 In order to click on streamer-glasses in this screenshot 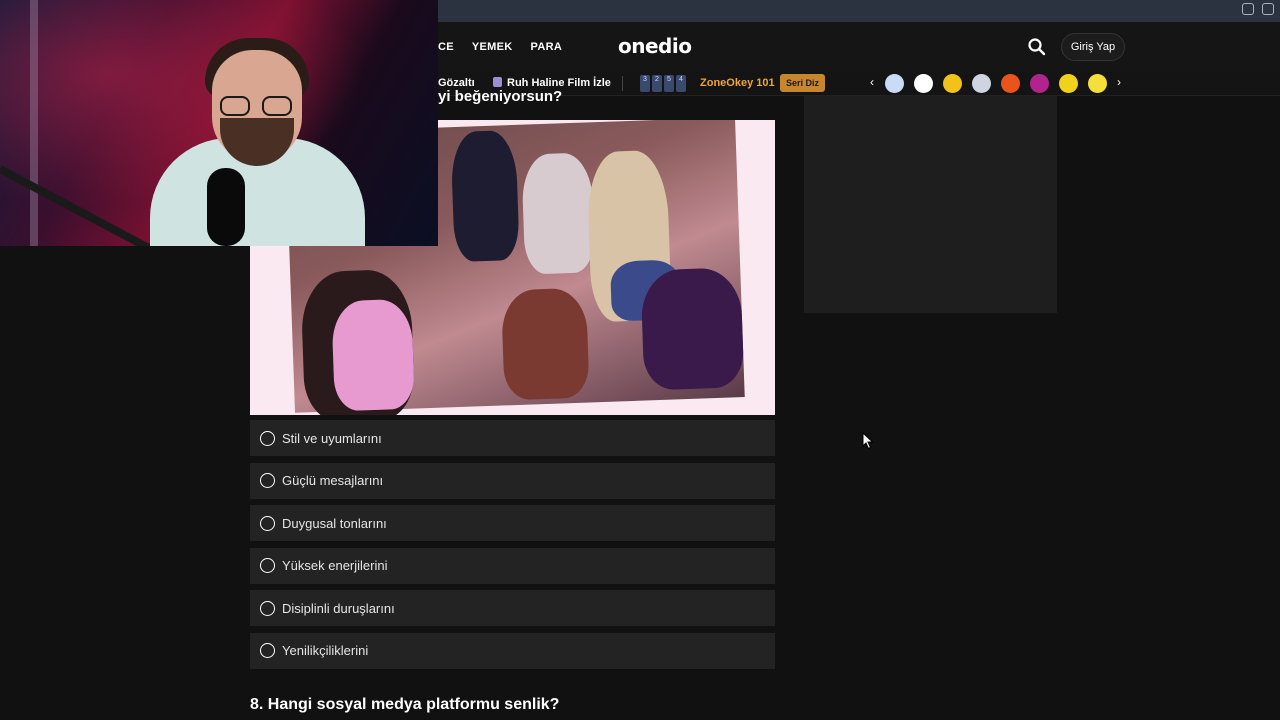, I will do `click(258, 106)`.